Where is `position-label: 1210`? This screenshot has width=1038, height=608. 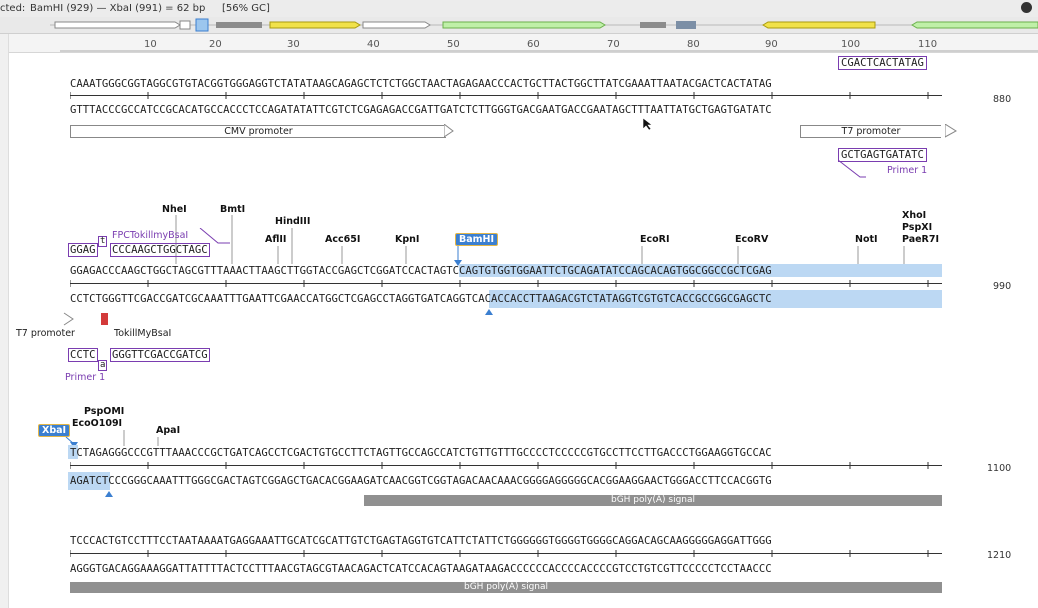 position-label: 1210 is located at coordinates (999, 555).